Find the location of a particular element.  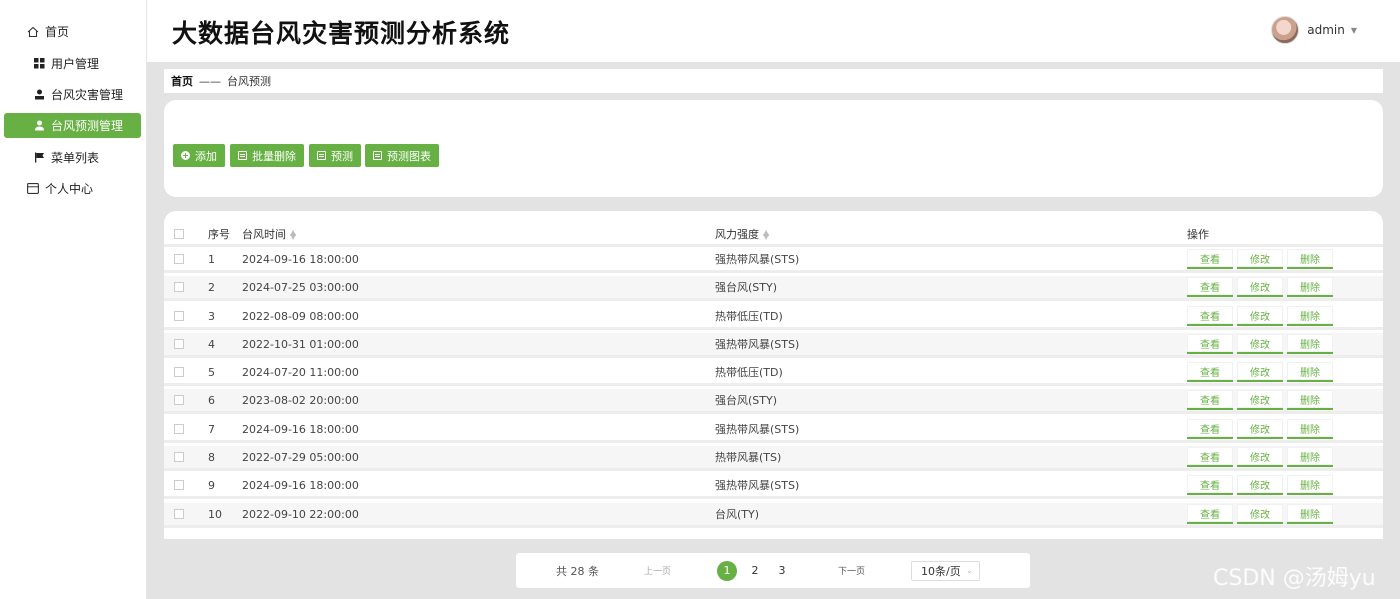

cell-no: 8 is located at coordinates (211, 457).